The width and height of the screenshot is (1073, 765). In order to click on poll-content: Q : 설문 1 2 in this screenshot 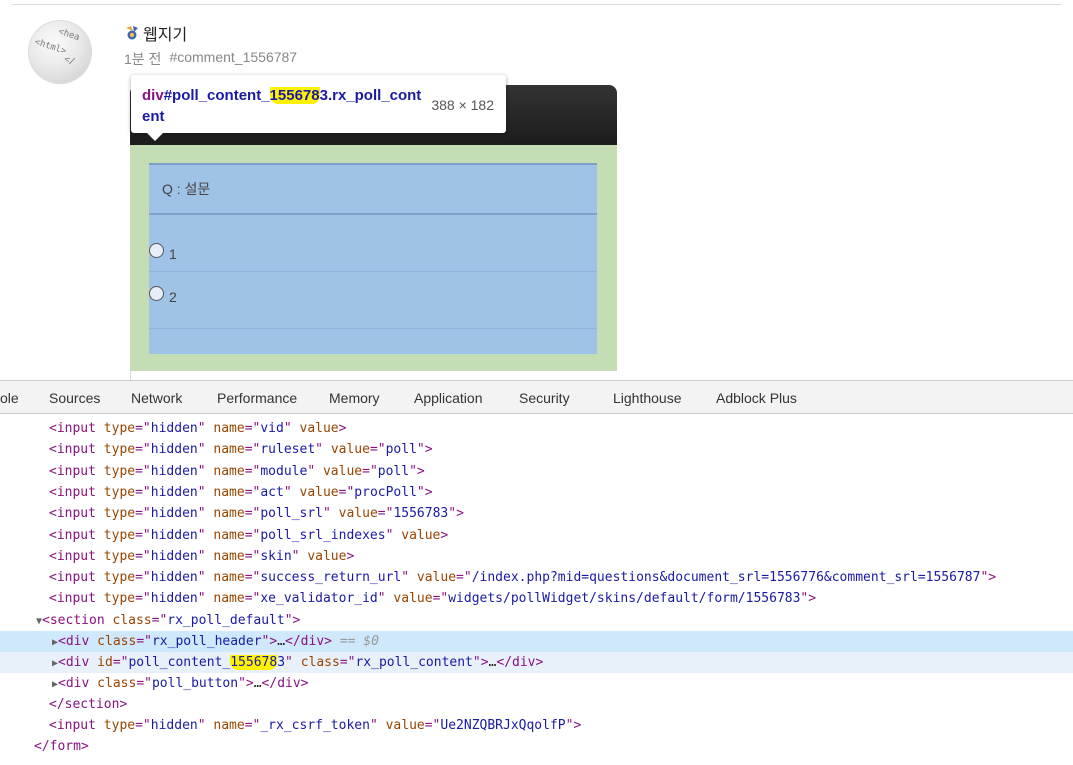, I will do `click(373, 258)`.